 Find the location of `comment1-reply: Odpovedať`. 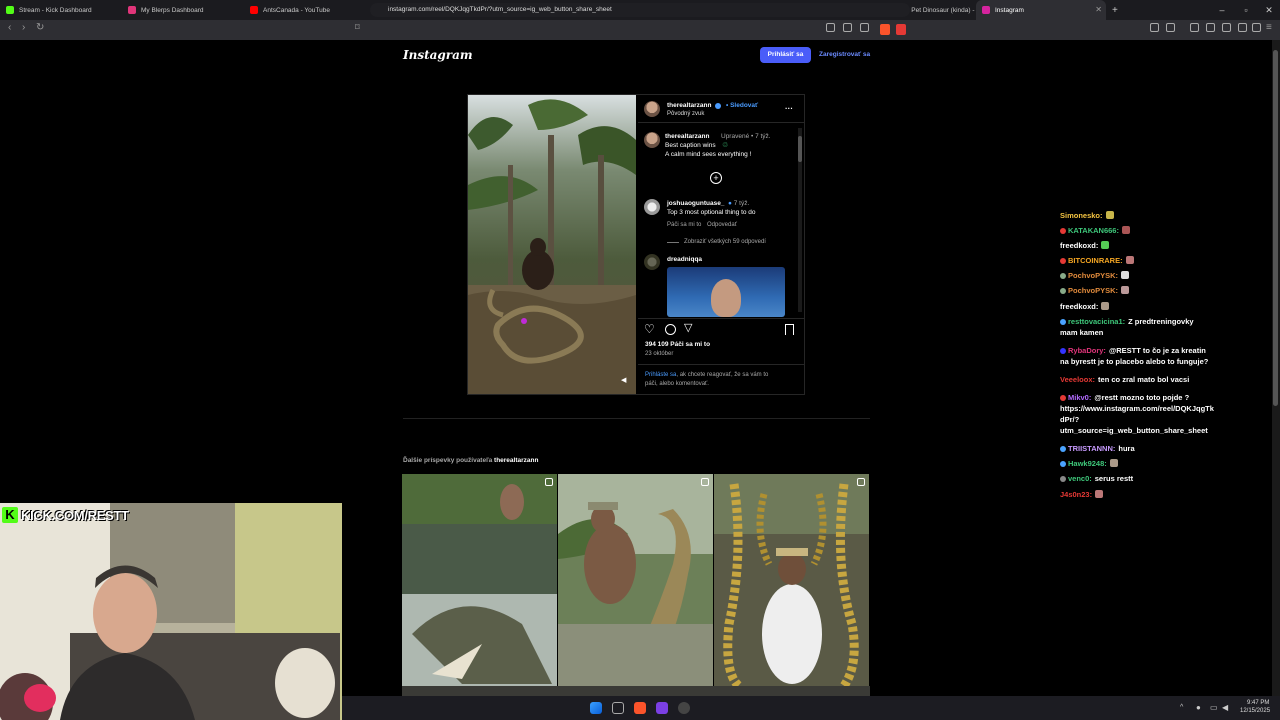

comment1-reply: Odpovedať is located at coordinates (722, 225).